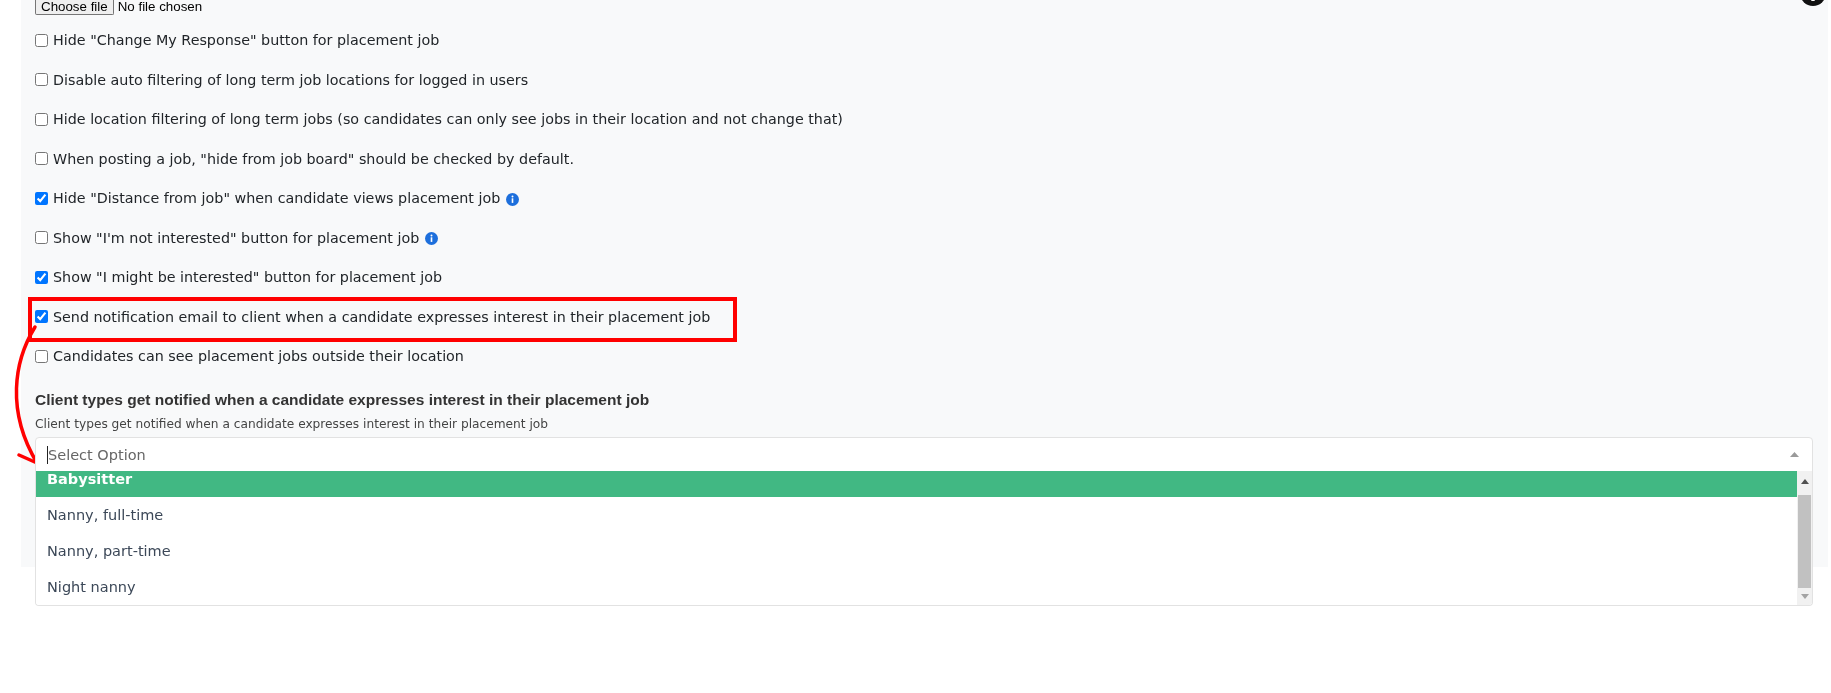  What do you see at coordinates (924, 454) in the screenshot?
I see `select-field: Select Option` at bounding box center [924, 454].